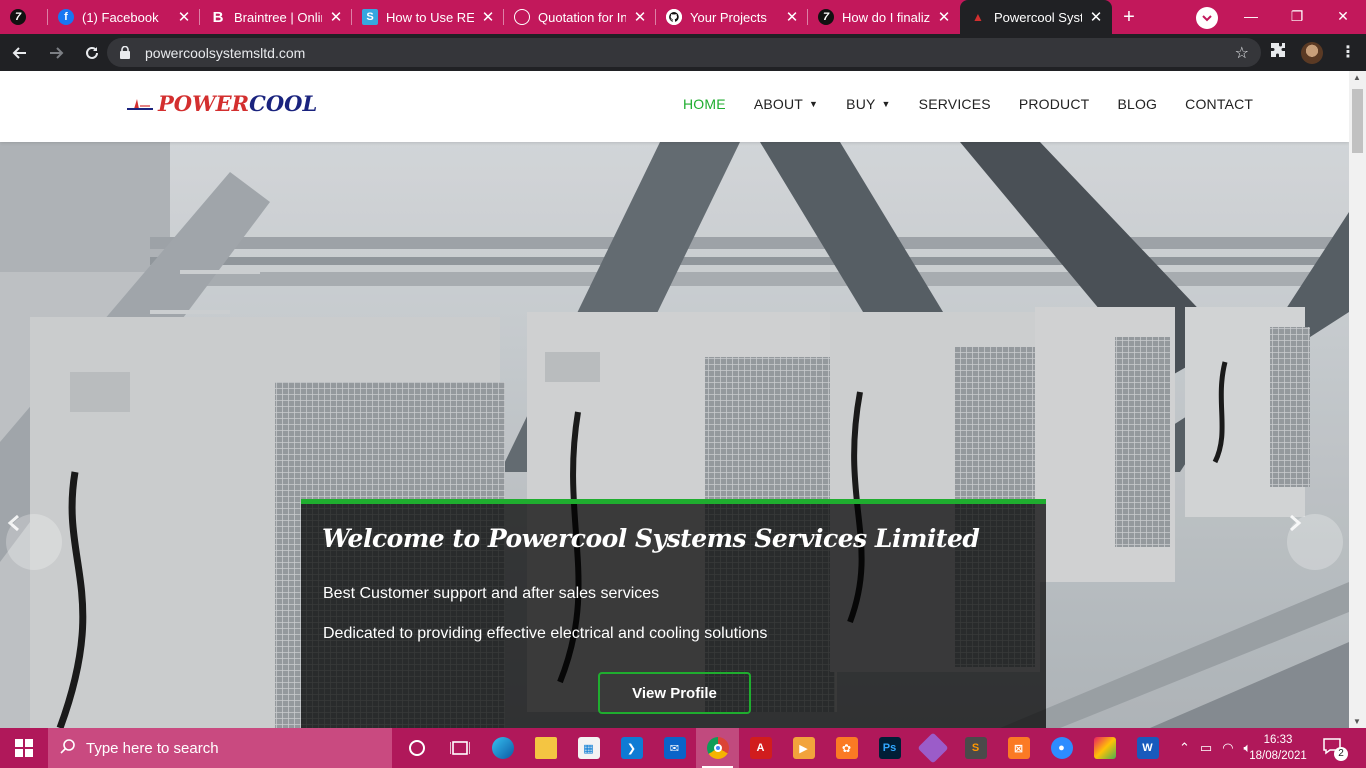 This screenshot has height=768, width=1366. Describe the element at coordinates (889, 748) in the screenshot. I see `photoshop-icon: Ps` at that location.